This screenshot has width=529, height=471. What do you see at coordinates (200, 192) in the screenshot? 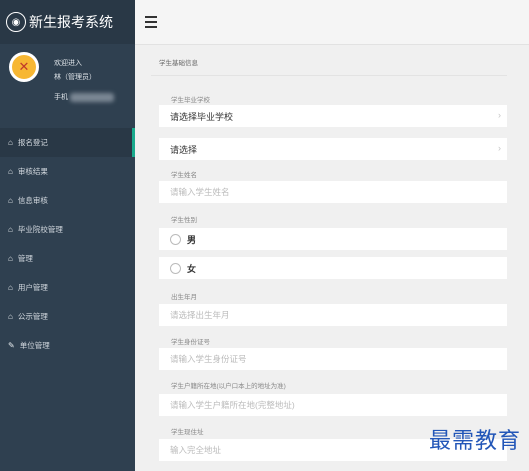
I see `name-placeholder: 请输入学生姓名` at bounding box center [200, 192].